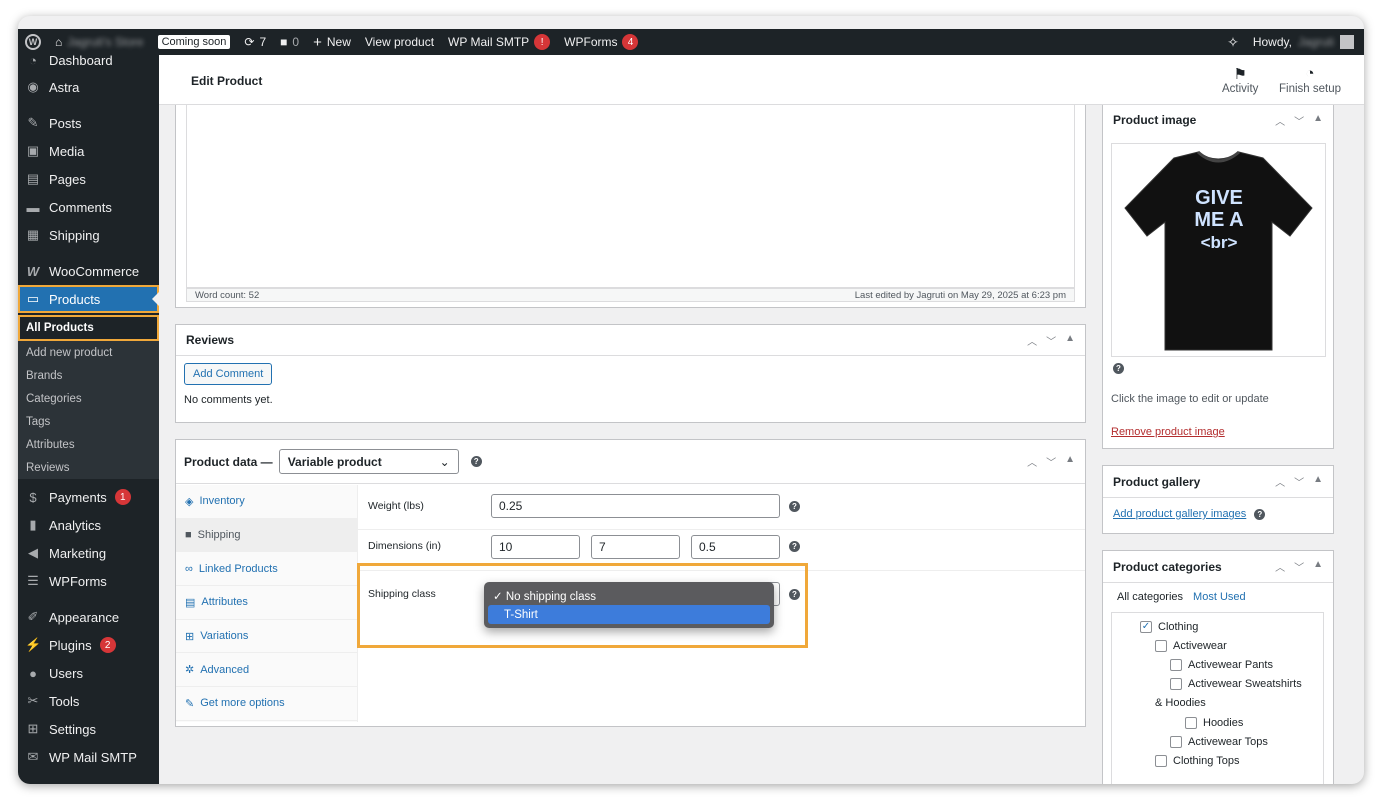  I want to click on tab-variations: ⊞ Variations, so click(266, 637).